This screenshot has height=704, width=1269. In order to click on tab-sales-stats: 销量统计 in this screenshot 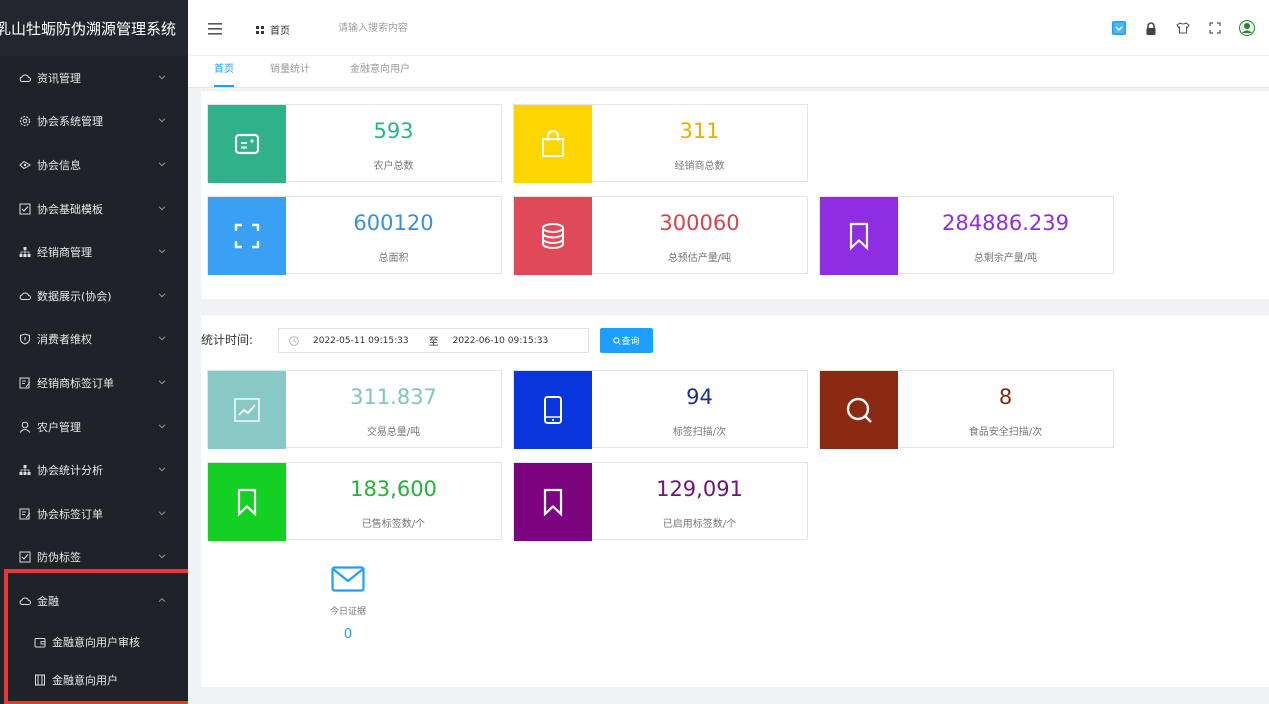, I will do `click(290, 71)`.